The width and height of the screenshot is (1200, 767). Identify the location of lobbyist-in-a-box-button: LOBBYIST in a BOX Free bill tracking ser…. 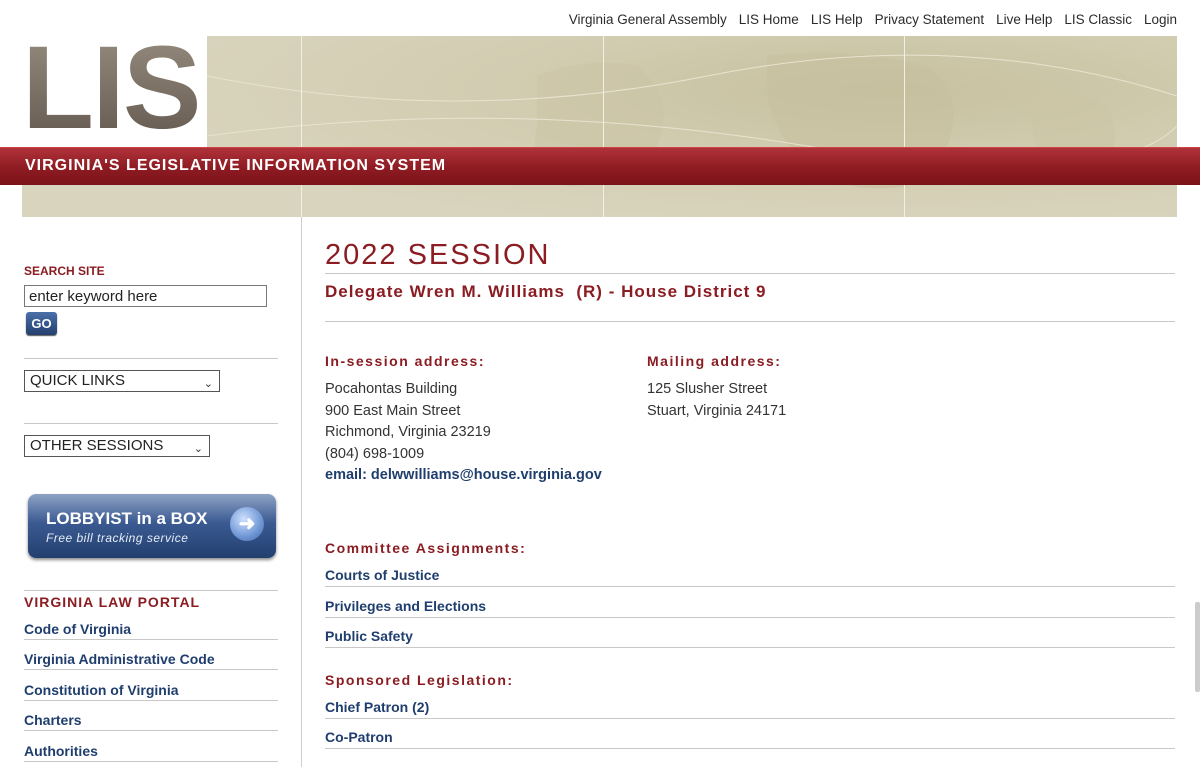
(152, 526).